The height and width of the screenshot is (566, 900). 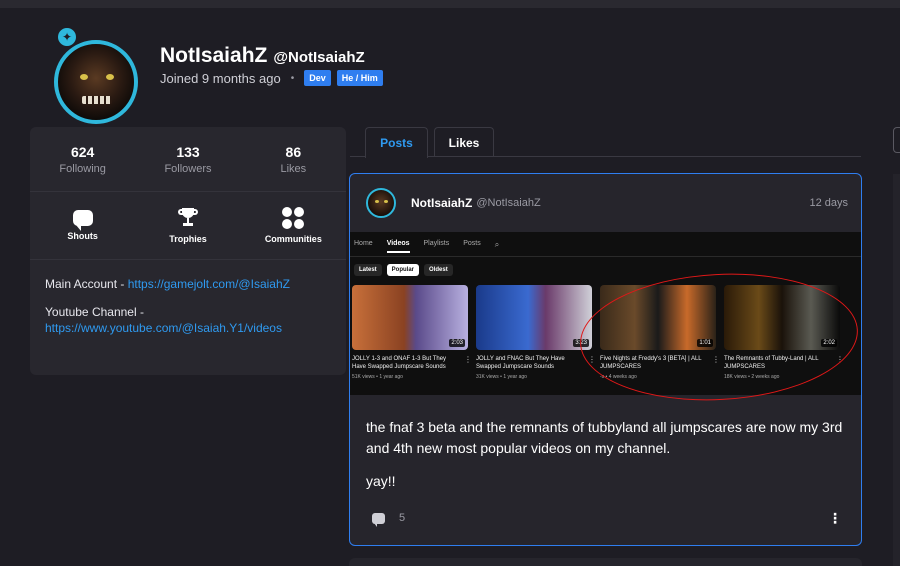 I want to click on video-meta: 18K views • 2 weeks ago, so click(x=752, y=377).